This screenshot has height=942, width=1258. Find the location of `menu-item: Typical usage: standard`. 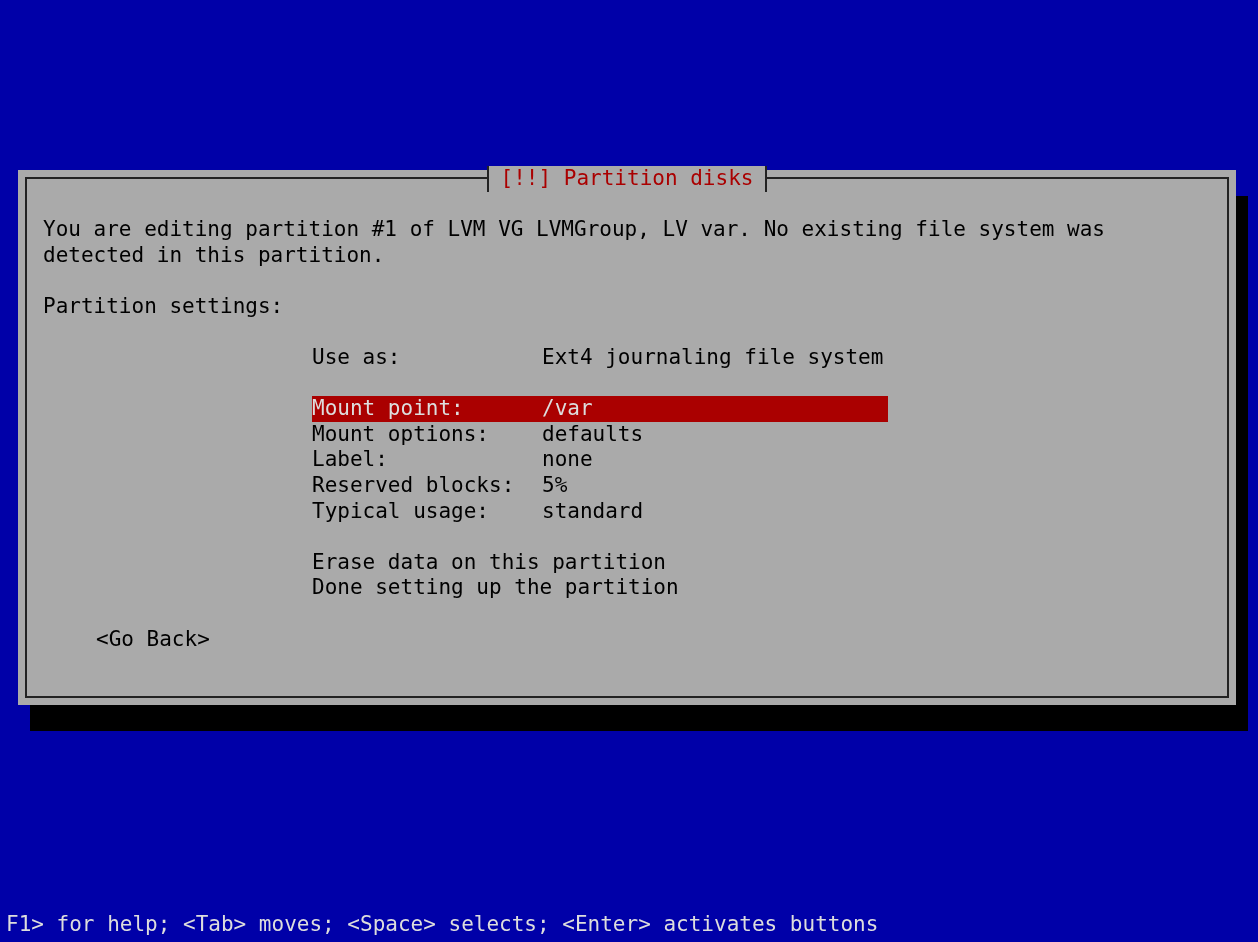

menu-item: Typical usage: standard is located at coordinates (600, 511).